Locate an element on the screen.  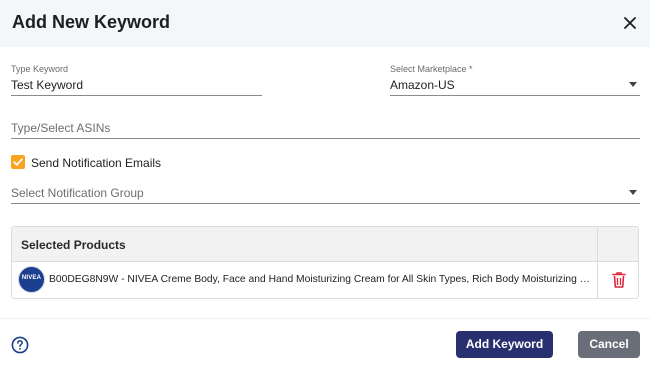
notification-checkbox is located at coordinates (18, 162).